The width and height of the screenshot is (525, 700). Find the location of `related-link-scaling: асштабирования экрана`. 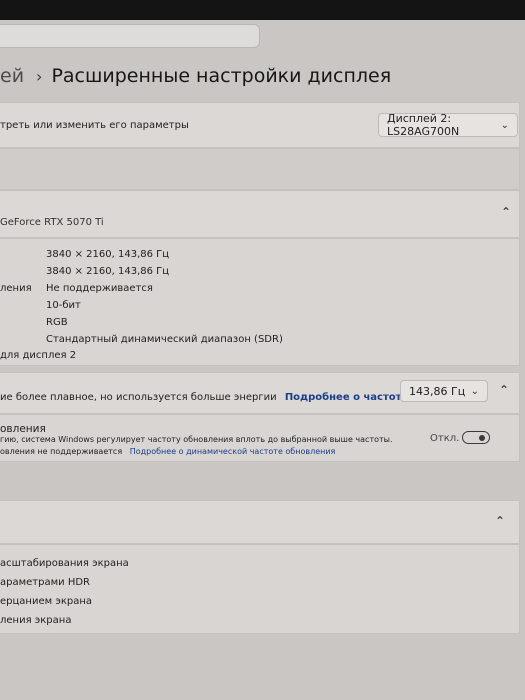

related-link-scaling: асштабирования экрана is located at coordinates (64, 563).